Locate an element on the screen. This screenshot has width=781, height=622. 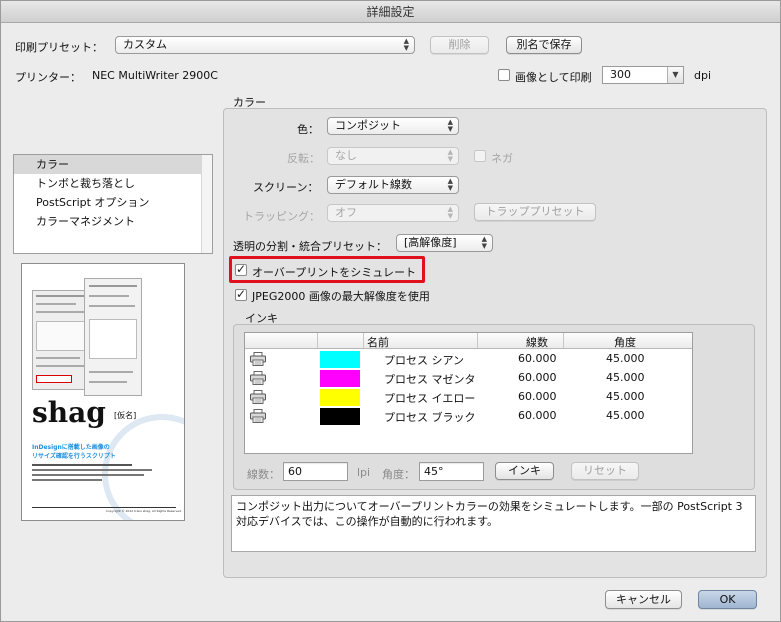
dpi-unit: dpi is located at coordinates (703, 75).